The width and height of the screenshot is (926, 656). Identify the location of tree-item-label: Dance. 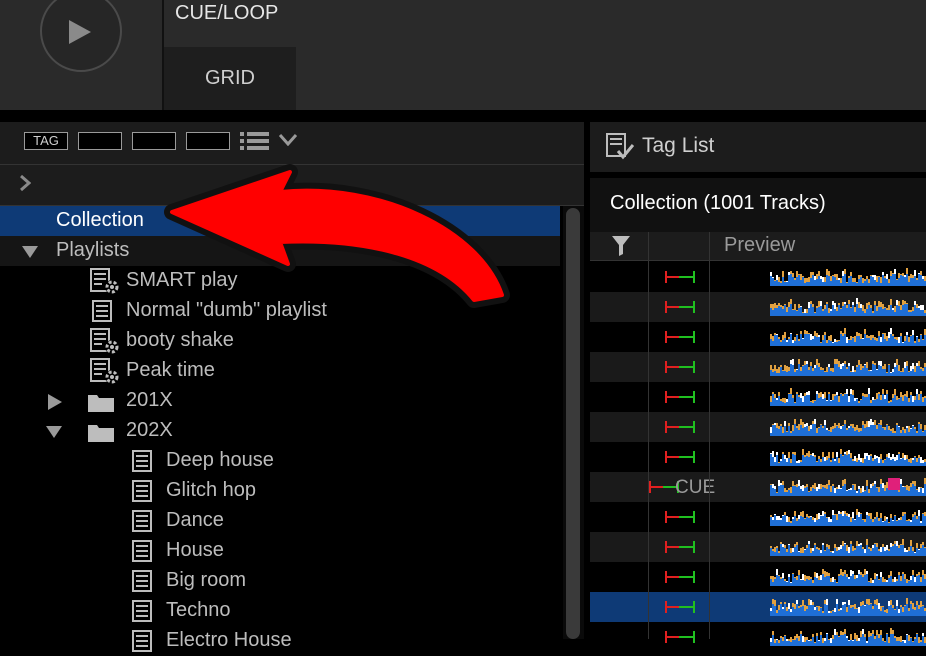
(195, 520).